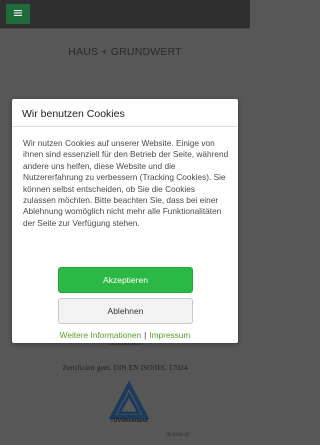  What do you see at coordinates (73, 114) in the screenshot?
I see `cookie-dialog-title: Wir benutzen Cookies` at bounding box center [73, 114].